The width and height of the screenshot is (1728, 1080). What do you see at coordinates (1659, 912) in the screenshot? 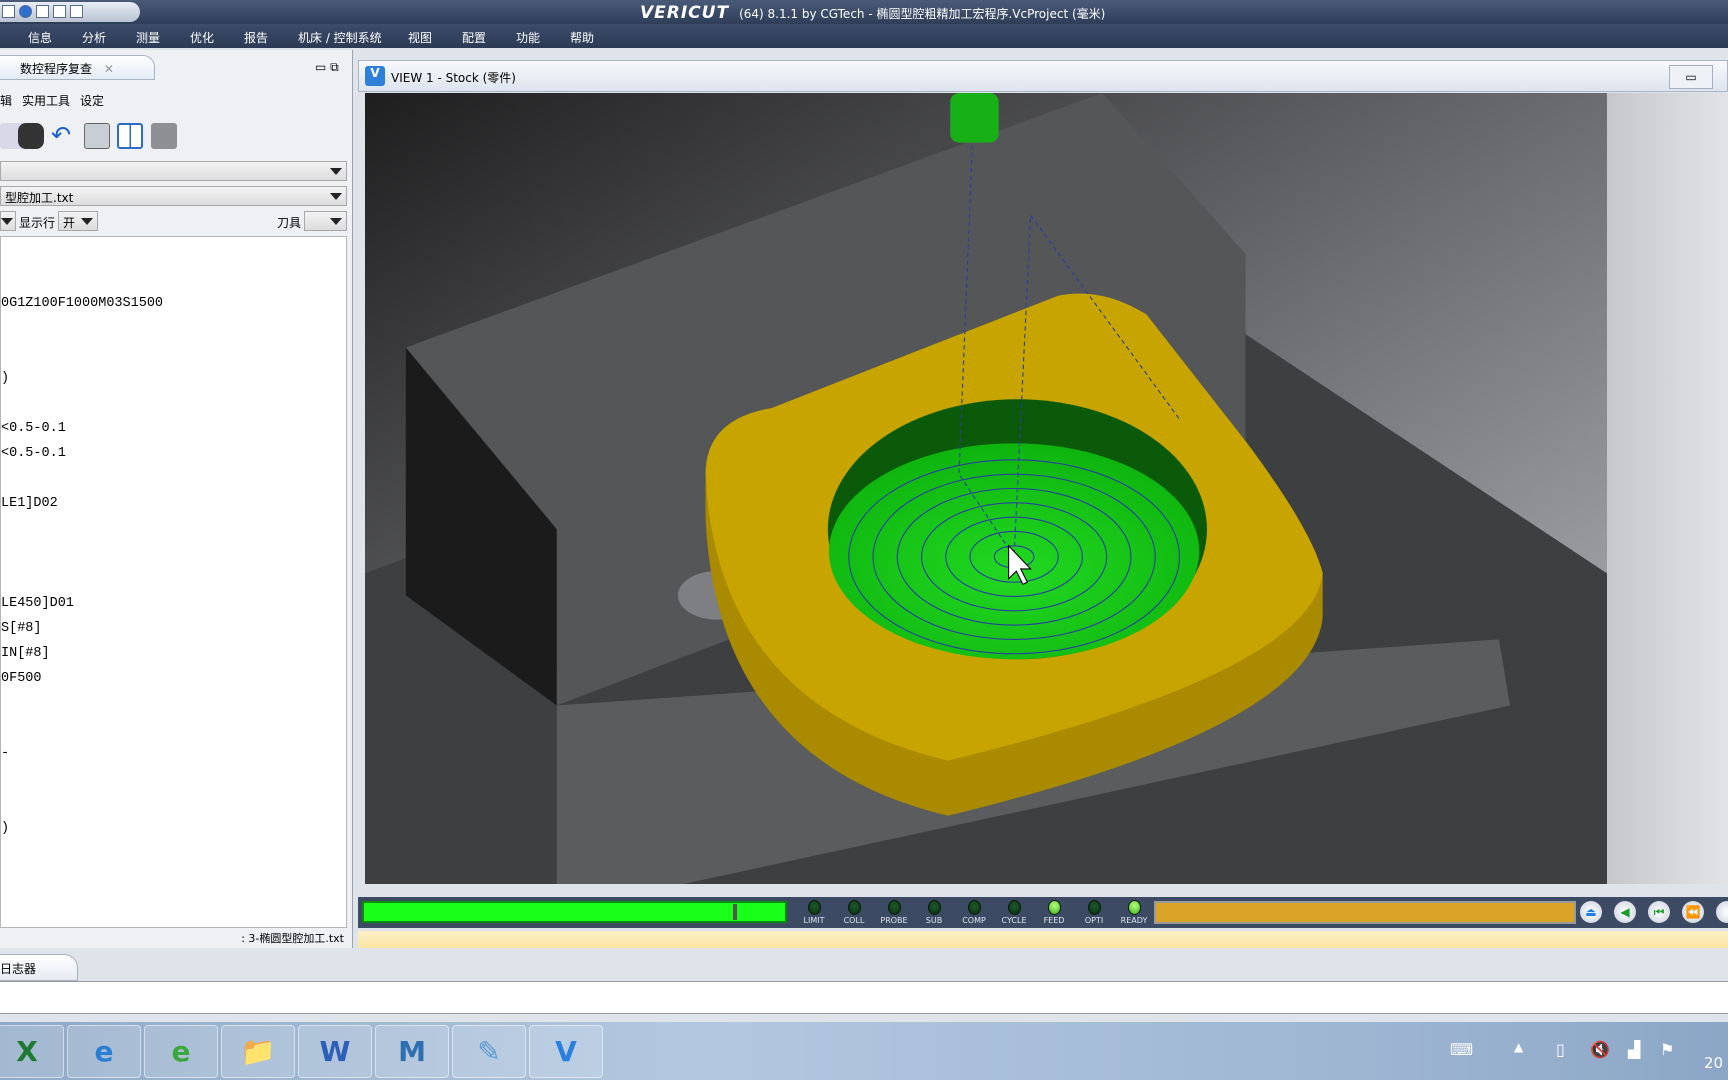
I see `rewind-to-start-icon: ⏮` at bounding box center [1659, 912].